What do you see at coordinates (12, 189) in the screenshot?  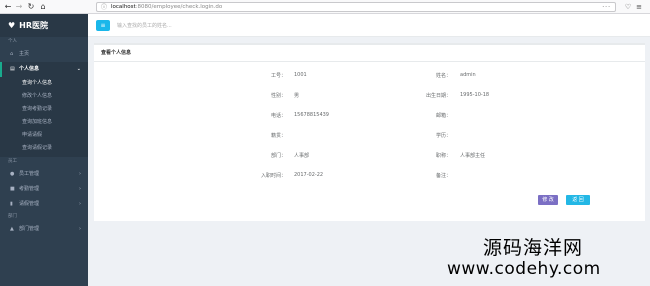 I see `briefcase-icon: ■` at bounding box center [12, 189].